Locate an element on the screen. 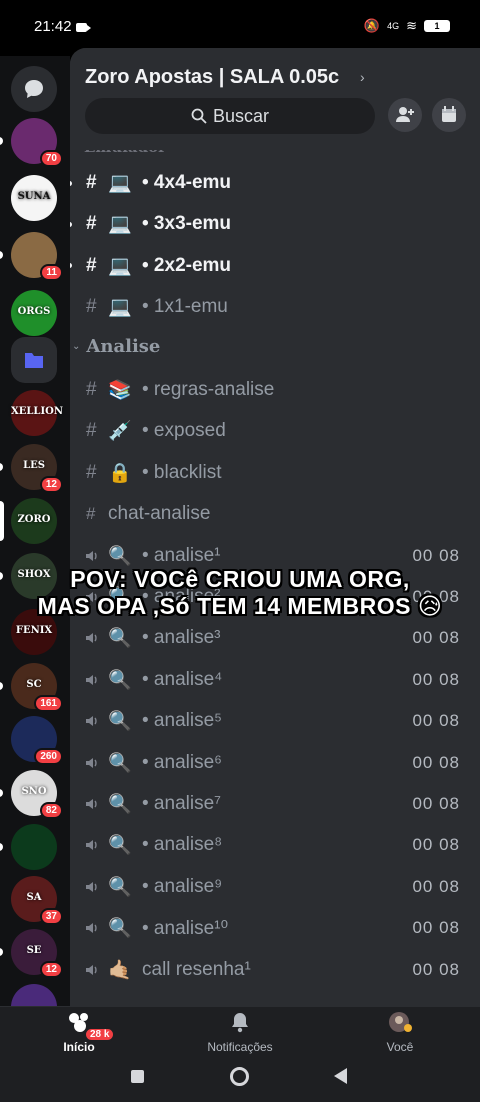  wifi-icon: ≋ is located at coordinates (411, 25).